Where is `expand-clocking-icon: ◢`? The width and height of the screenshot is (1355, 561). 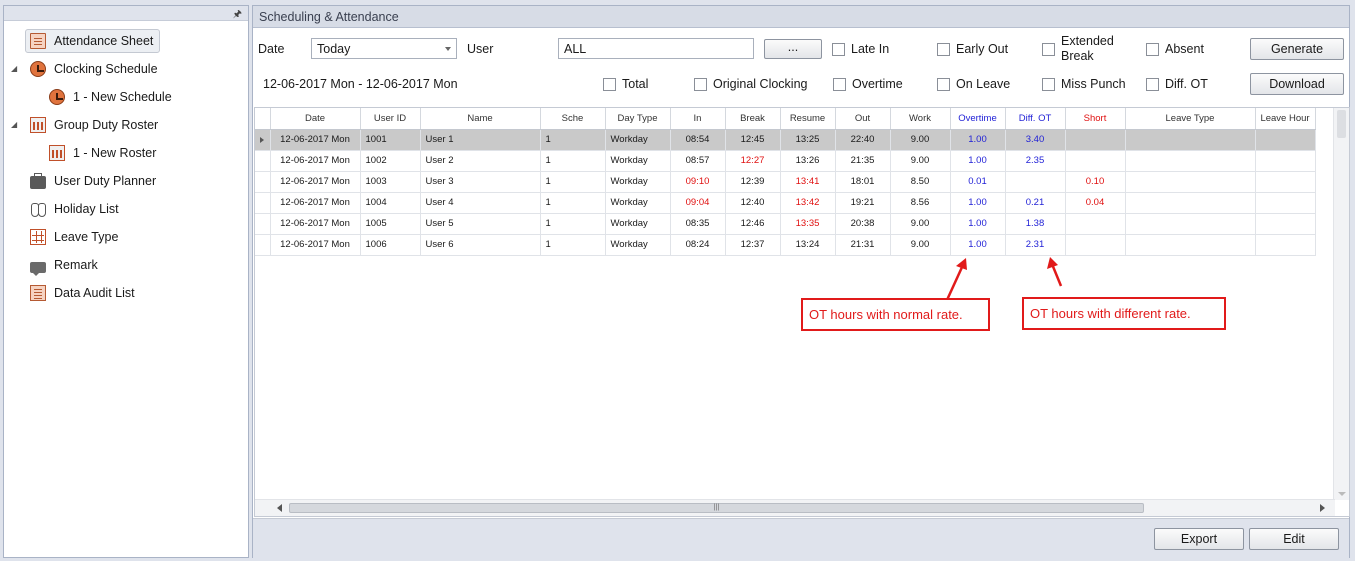 expand-clocking-icon: ◢ is located at coordinates (14, 68).